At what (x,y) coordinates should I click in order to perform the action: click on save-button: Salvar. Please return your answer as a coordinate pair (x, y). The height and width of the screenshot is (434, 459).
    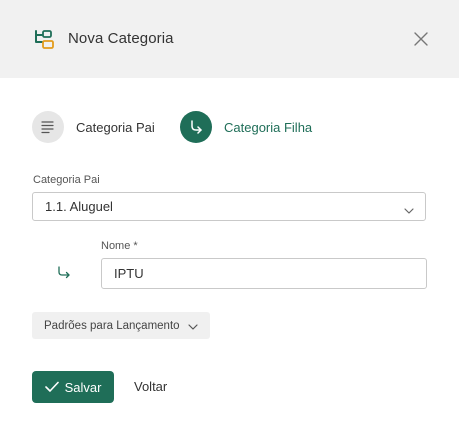
    Looking at the image, I should click on (73, 387).